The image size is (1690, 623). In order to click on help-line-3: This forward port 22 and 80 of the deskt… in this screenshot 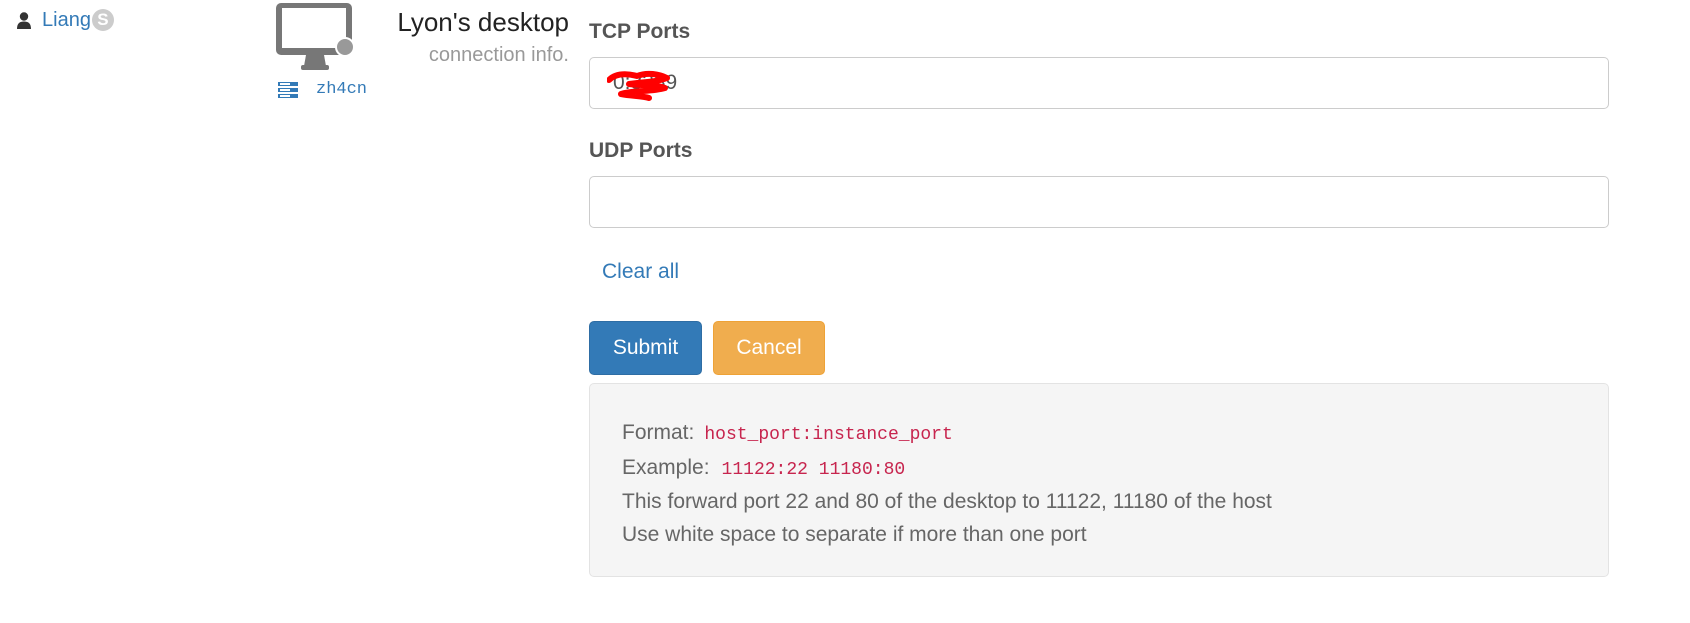, I will do `click(947, 501)`.